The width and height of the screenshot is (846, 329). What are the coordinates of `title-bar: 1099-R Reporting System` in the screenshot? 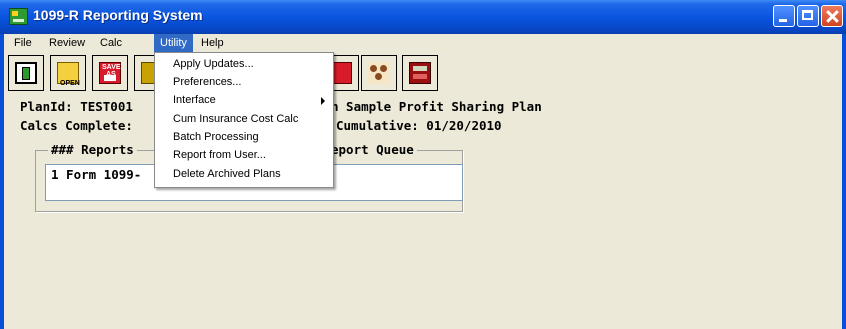 It's located at (423, 17).